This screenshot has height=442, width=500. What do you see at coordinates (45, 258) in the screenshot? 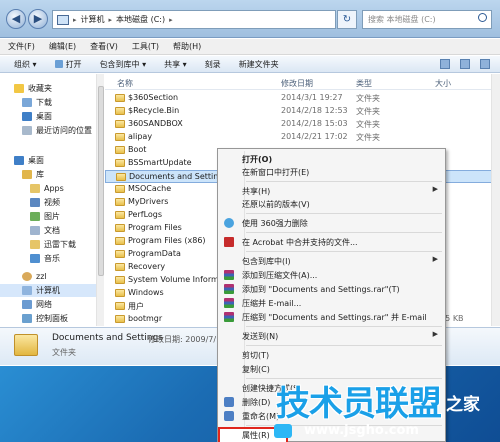
I see `nav-music: 音乐` at bounding box center [45, 258].